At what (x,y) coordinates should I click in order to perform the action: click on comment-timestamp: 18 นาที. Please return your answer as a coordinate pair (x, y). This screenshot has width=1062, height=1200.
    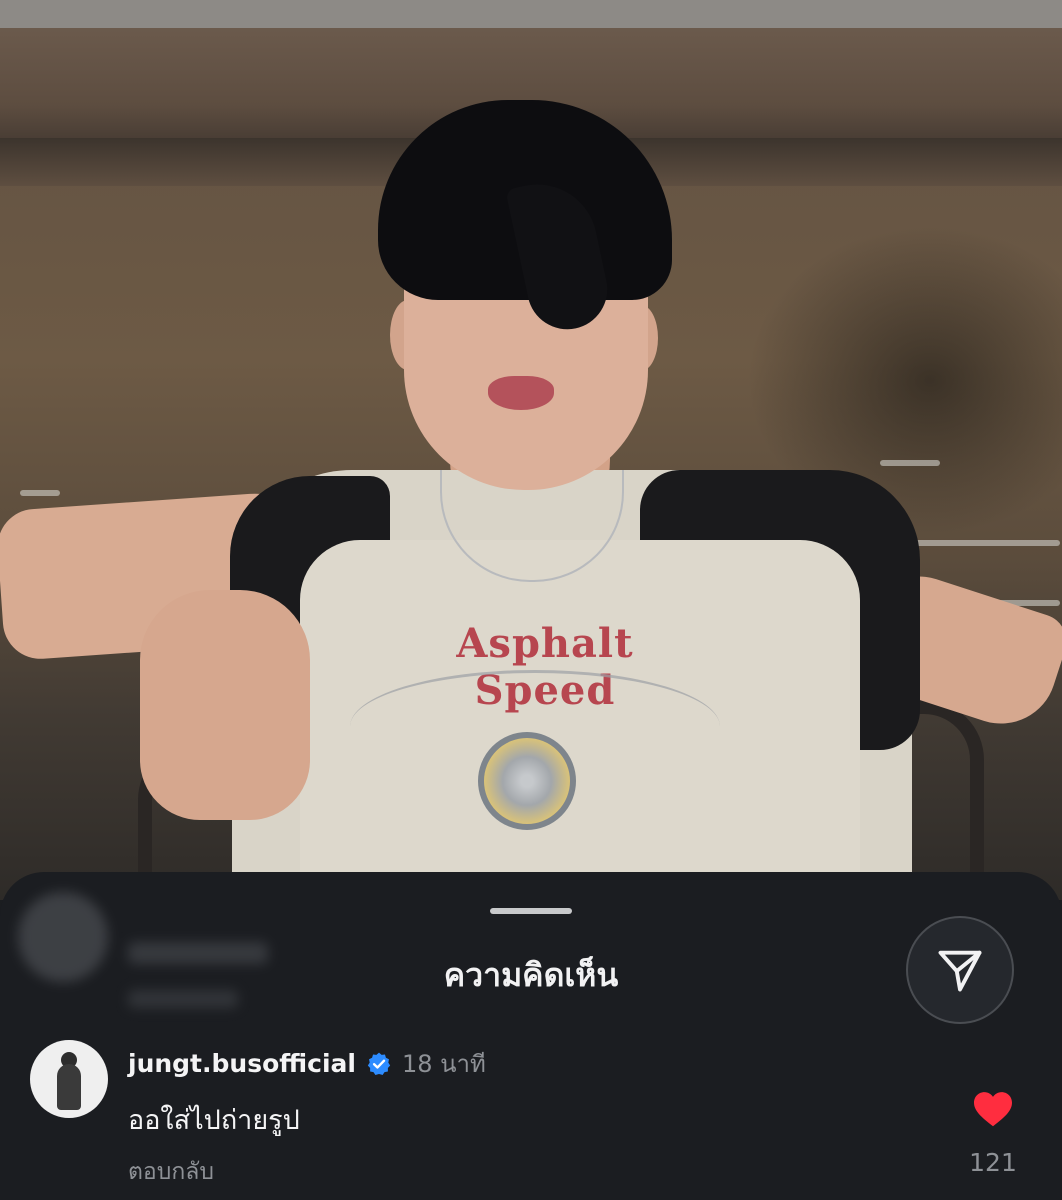
    Looking at the image, I should click on (443, 1064).